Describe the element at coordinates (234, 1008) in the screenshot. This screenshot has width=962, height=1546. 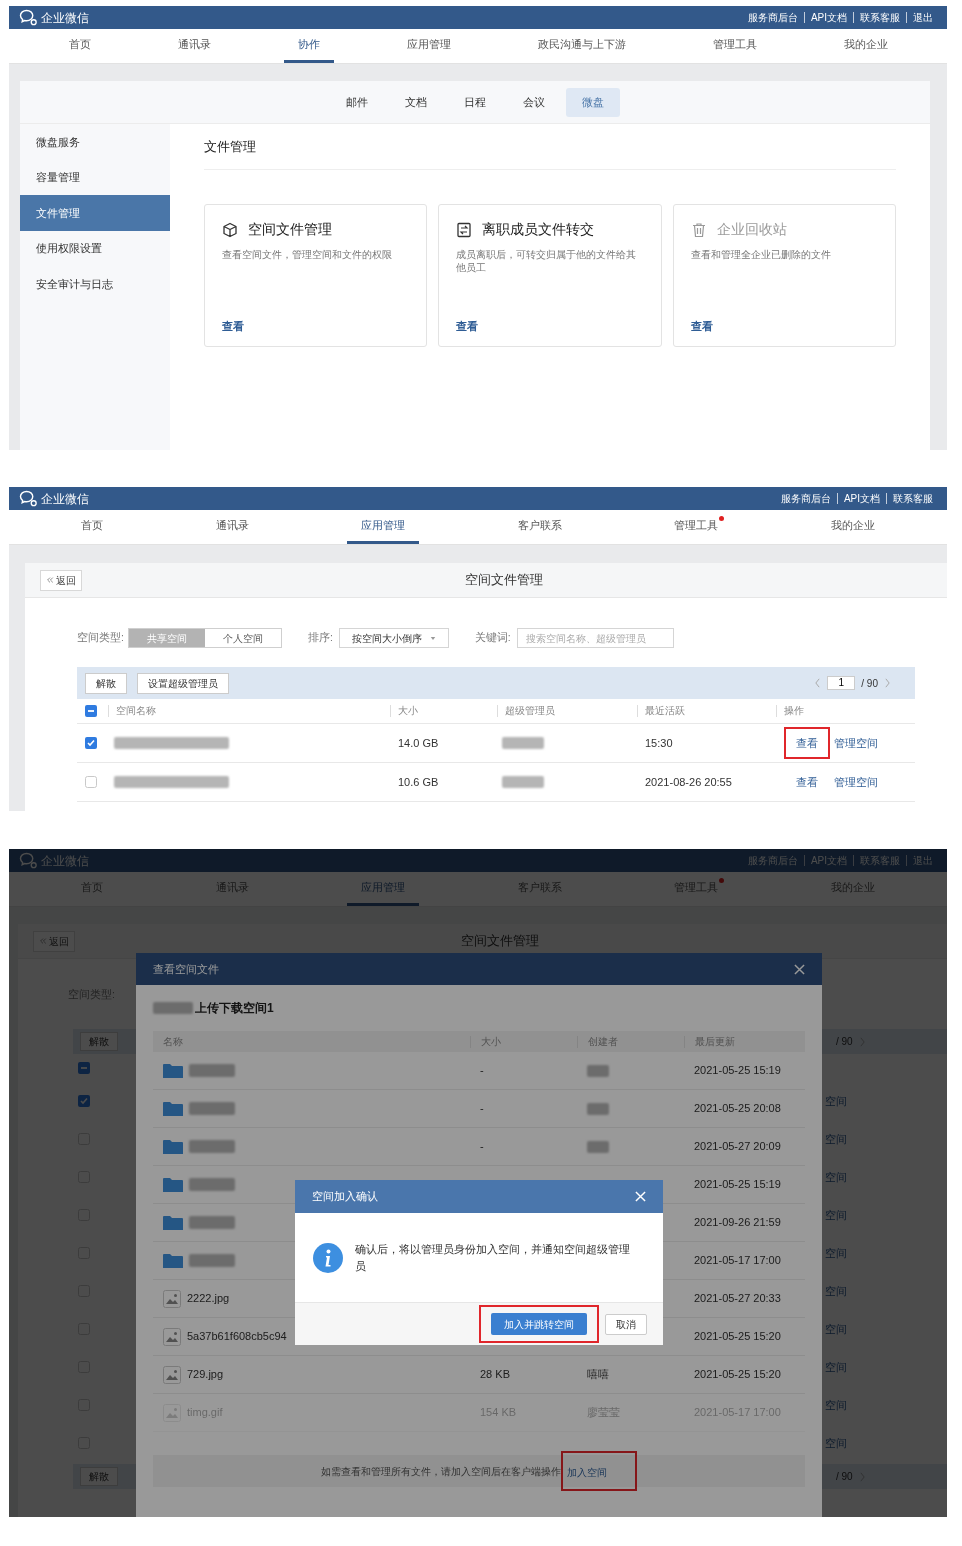
I see `space-name: 上传下载空间1` at that location.